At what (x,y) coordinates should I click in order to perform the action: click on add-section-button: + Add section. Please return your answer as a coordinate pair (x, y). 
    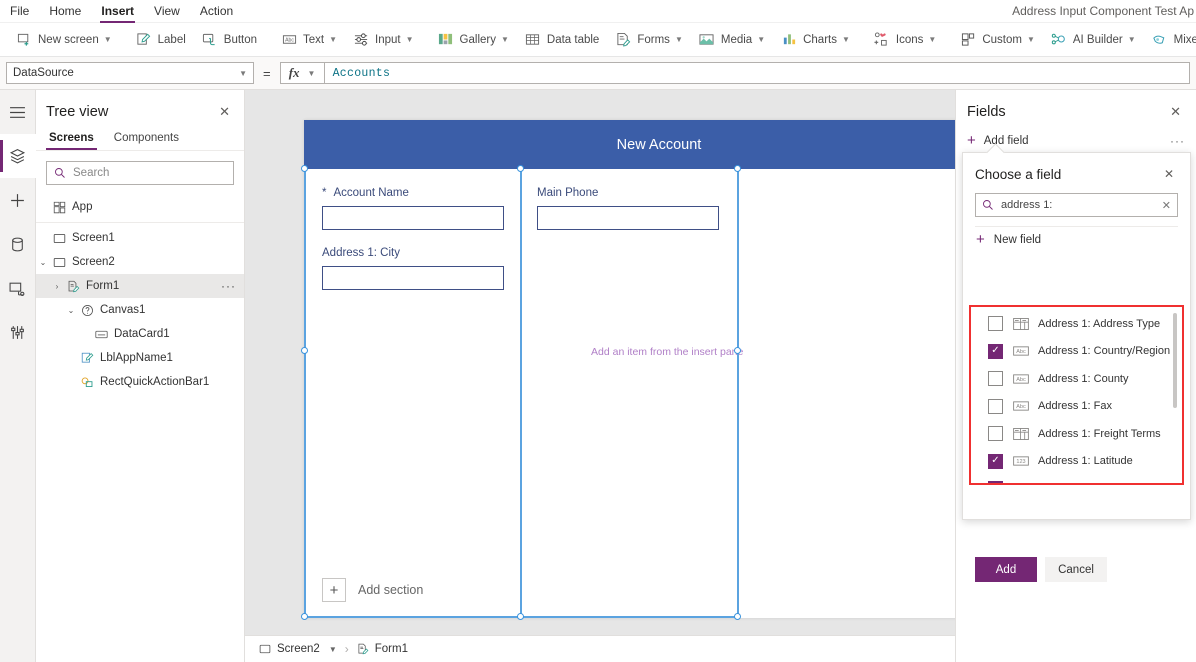
    Looking at the image, I should click on (372, 590).